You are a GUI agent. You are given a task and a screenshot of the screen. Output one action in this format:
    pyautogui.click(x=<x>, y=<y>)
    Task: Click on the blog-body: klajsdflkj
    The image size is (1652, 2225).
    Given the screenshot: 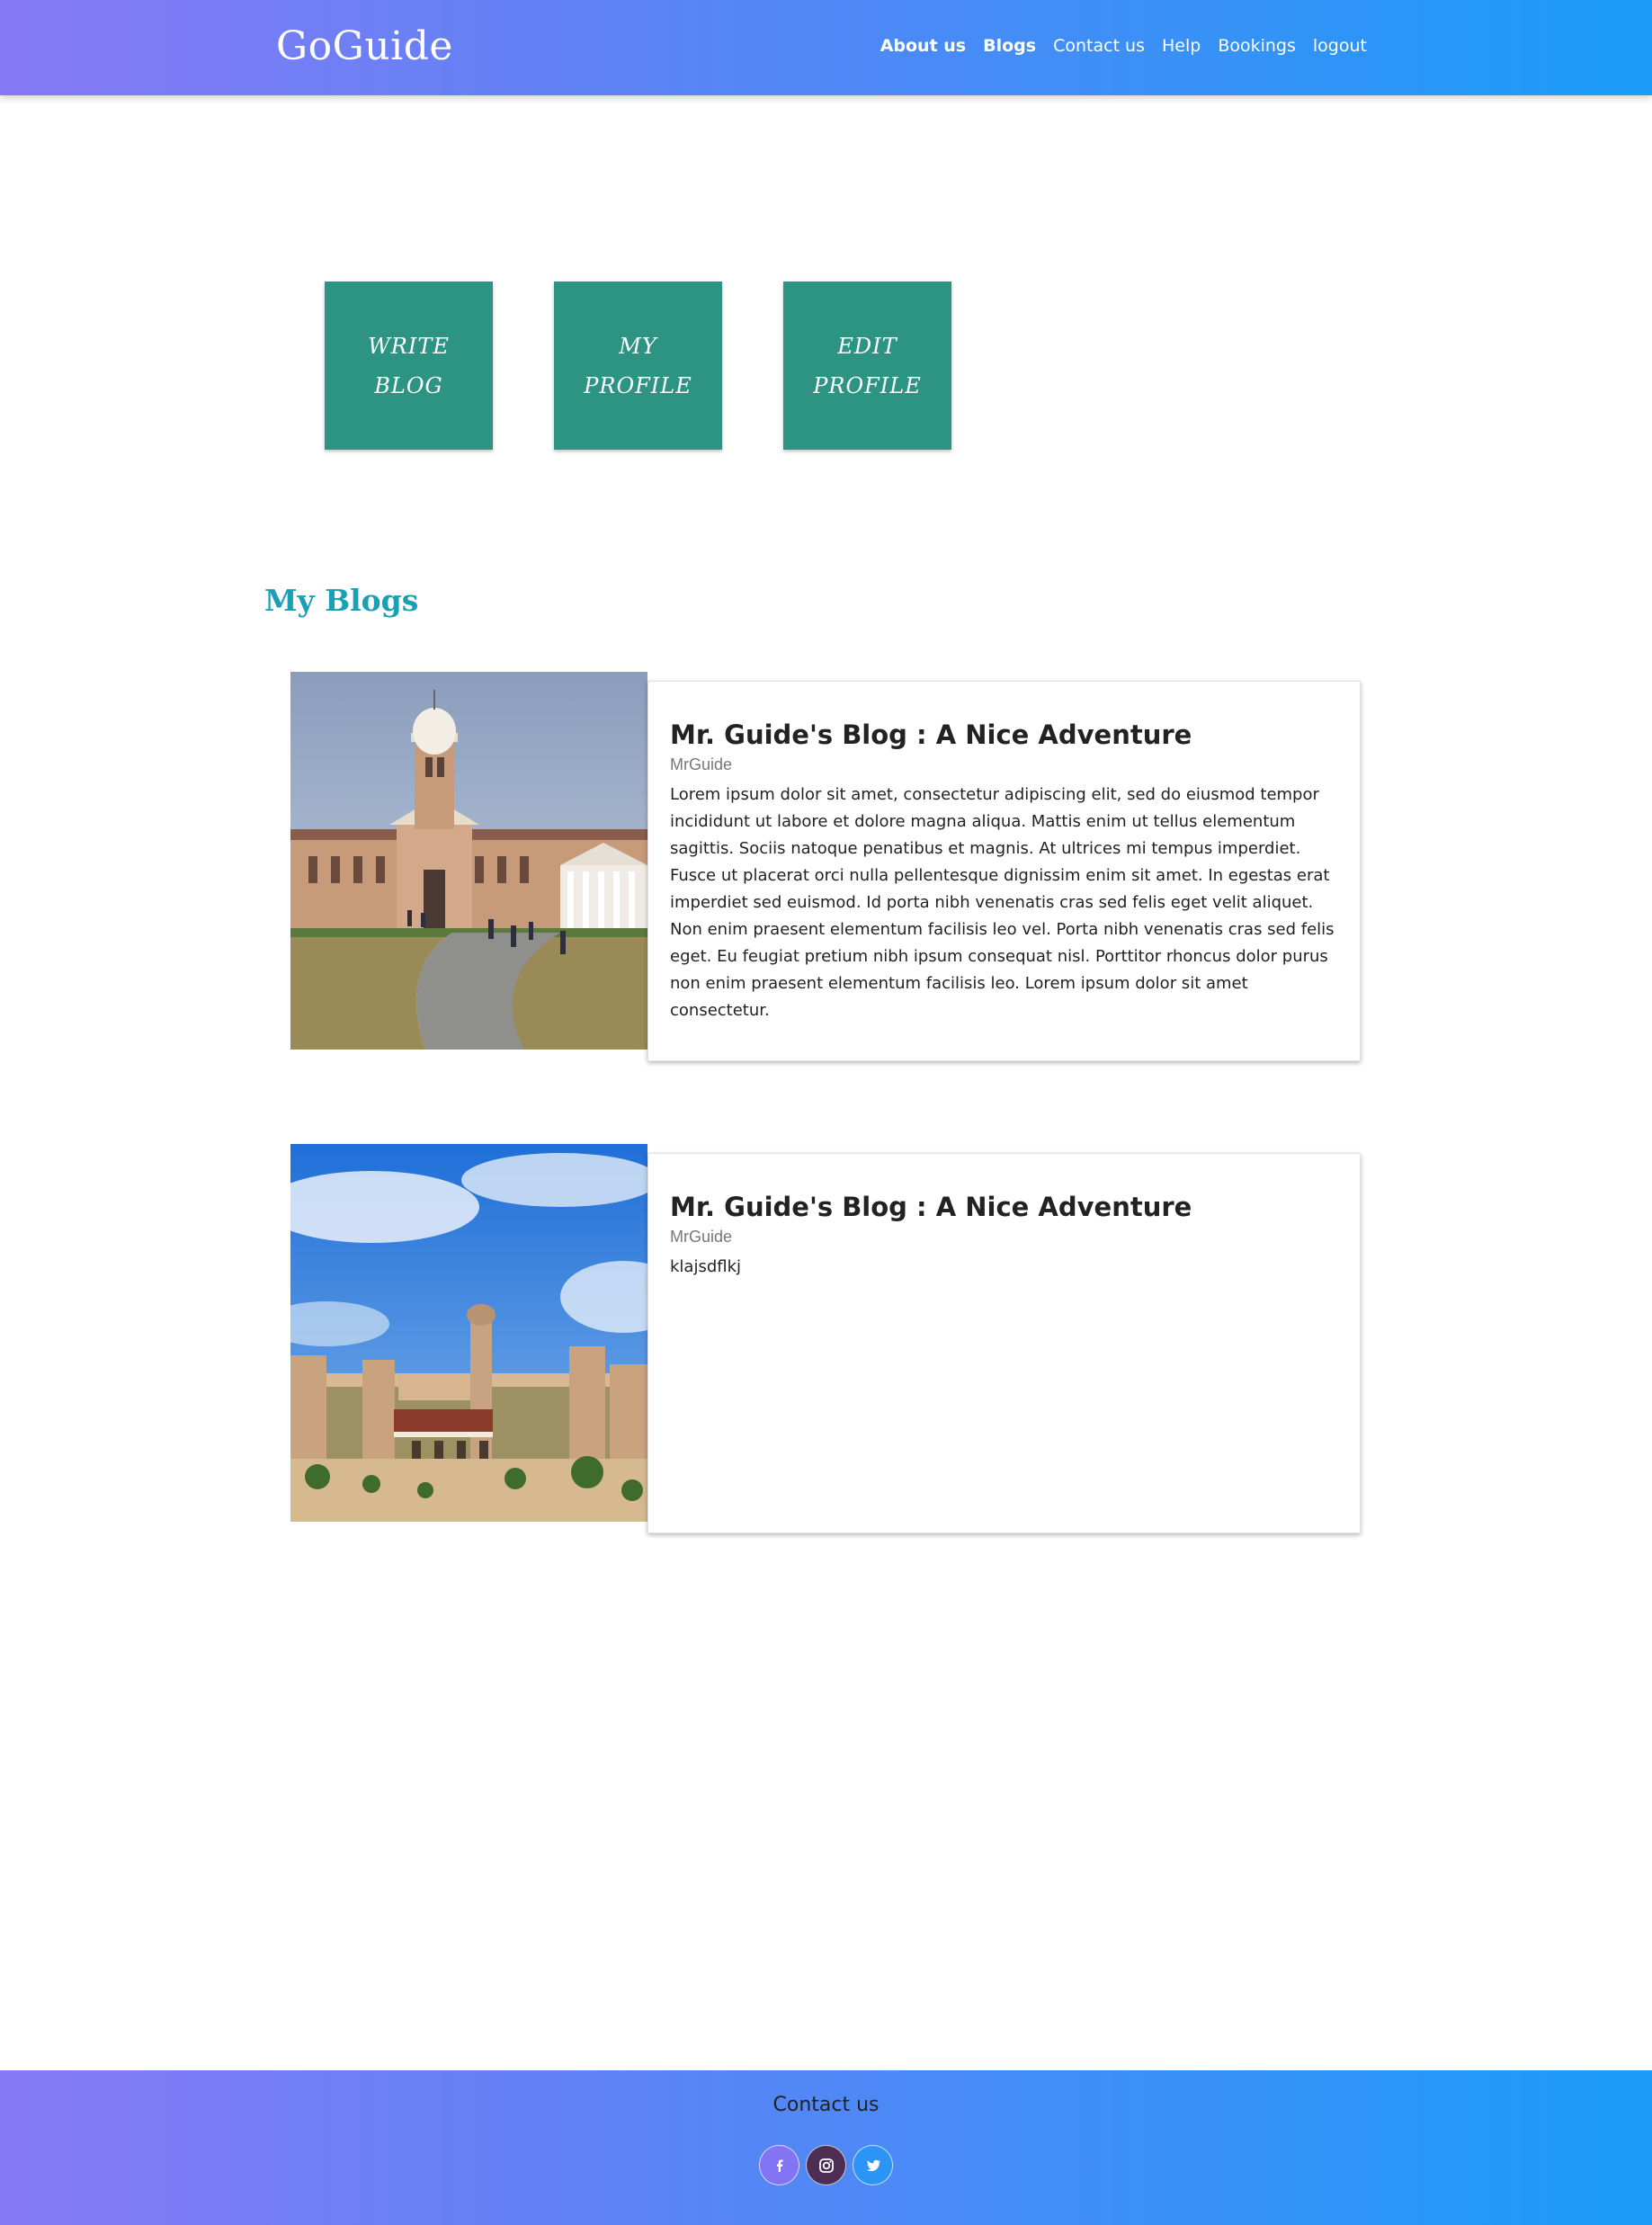 What is the action you would take?
    pyautogui.click(x=706, y=1266)
    